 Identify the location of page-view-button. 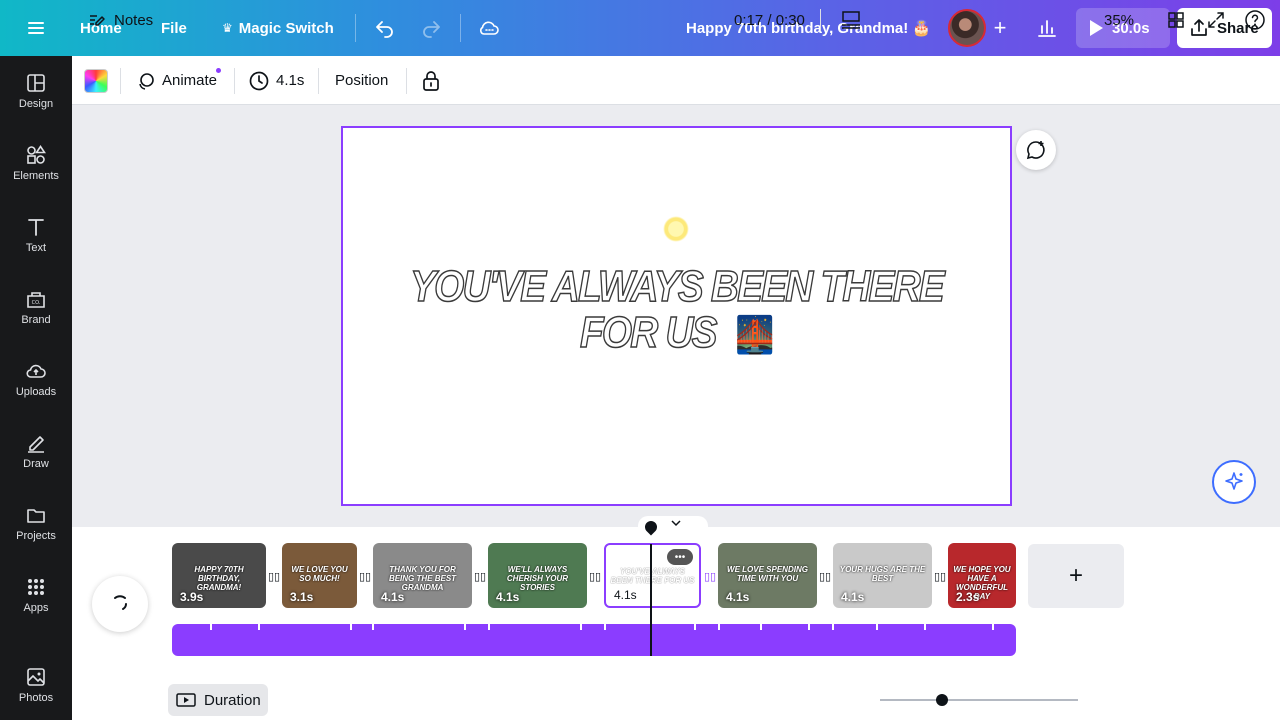
(851, 20).